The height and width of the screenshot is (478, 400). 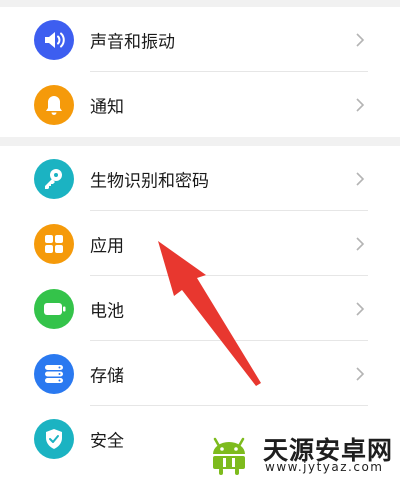 What do you see at coordinates (107, 107) in the screenshot?
I see `settings-item-label: 通知` at bounding box center [107, 107].